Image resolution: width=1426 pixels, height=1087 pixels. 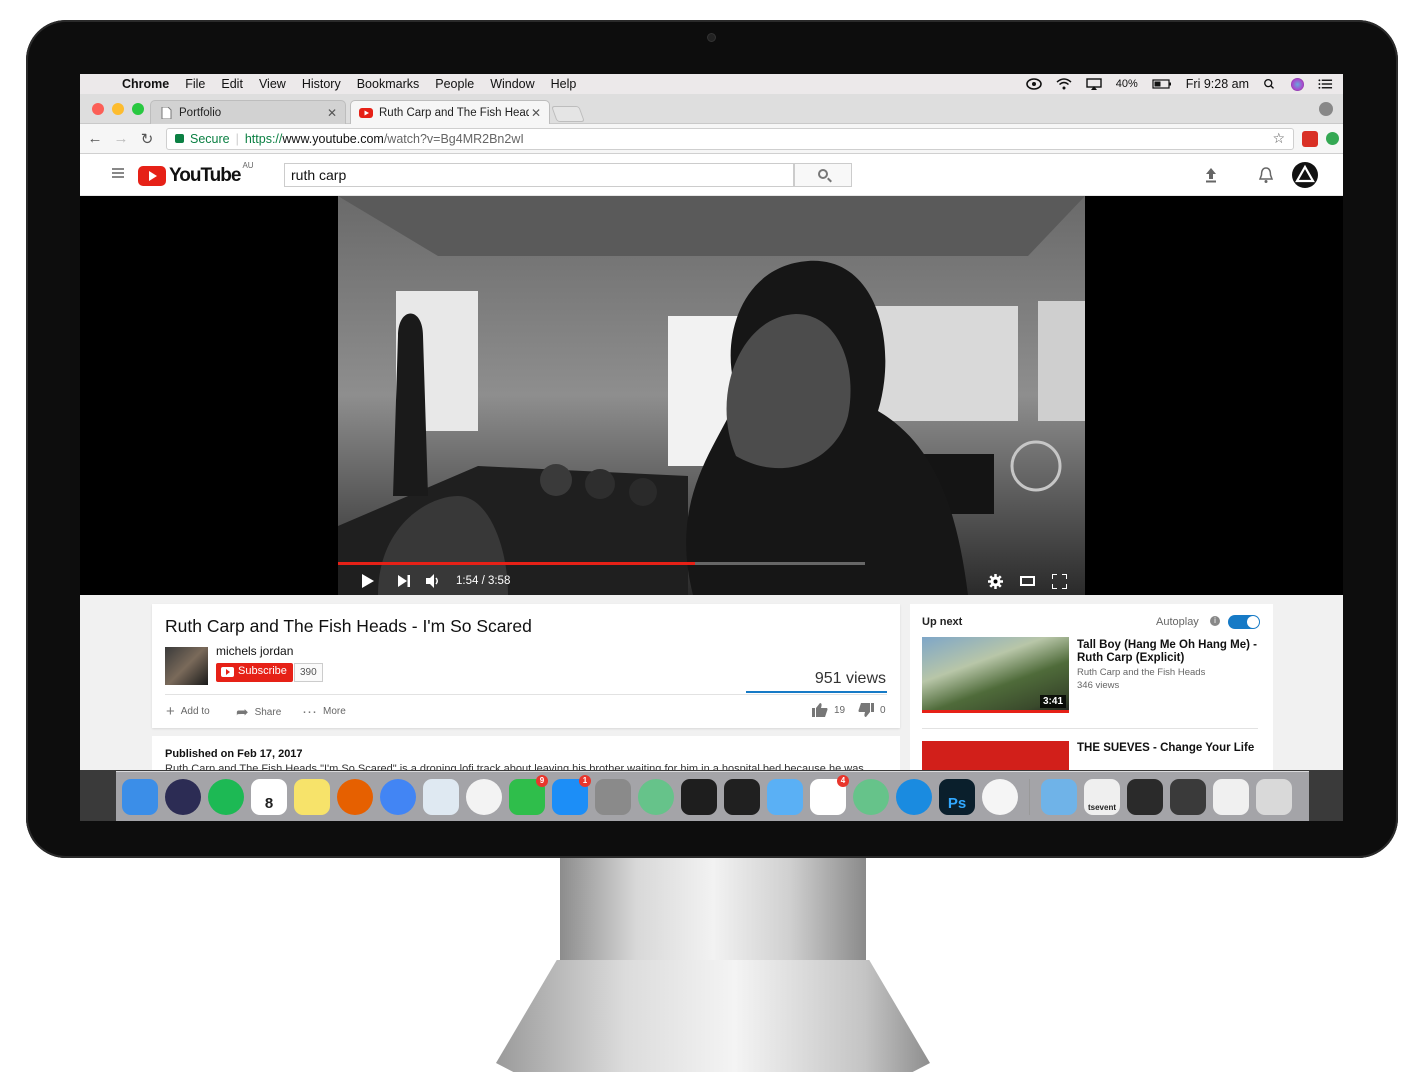 What do you see at coordinates (785, 796) in the screenshot?
I see `dock-messages-icon` at bounding box center [785, 796].